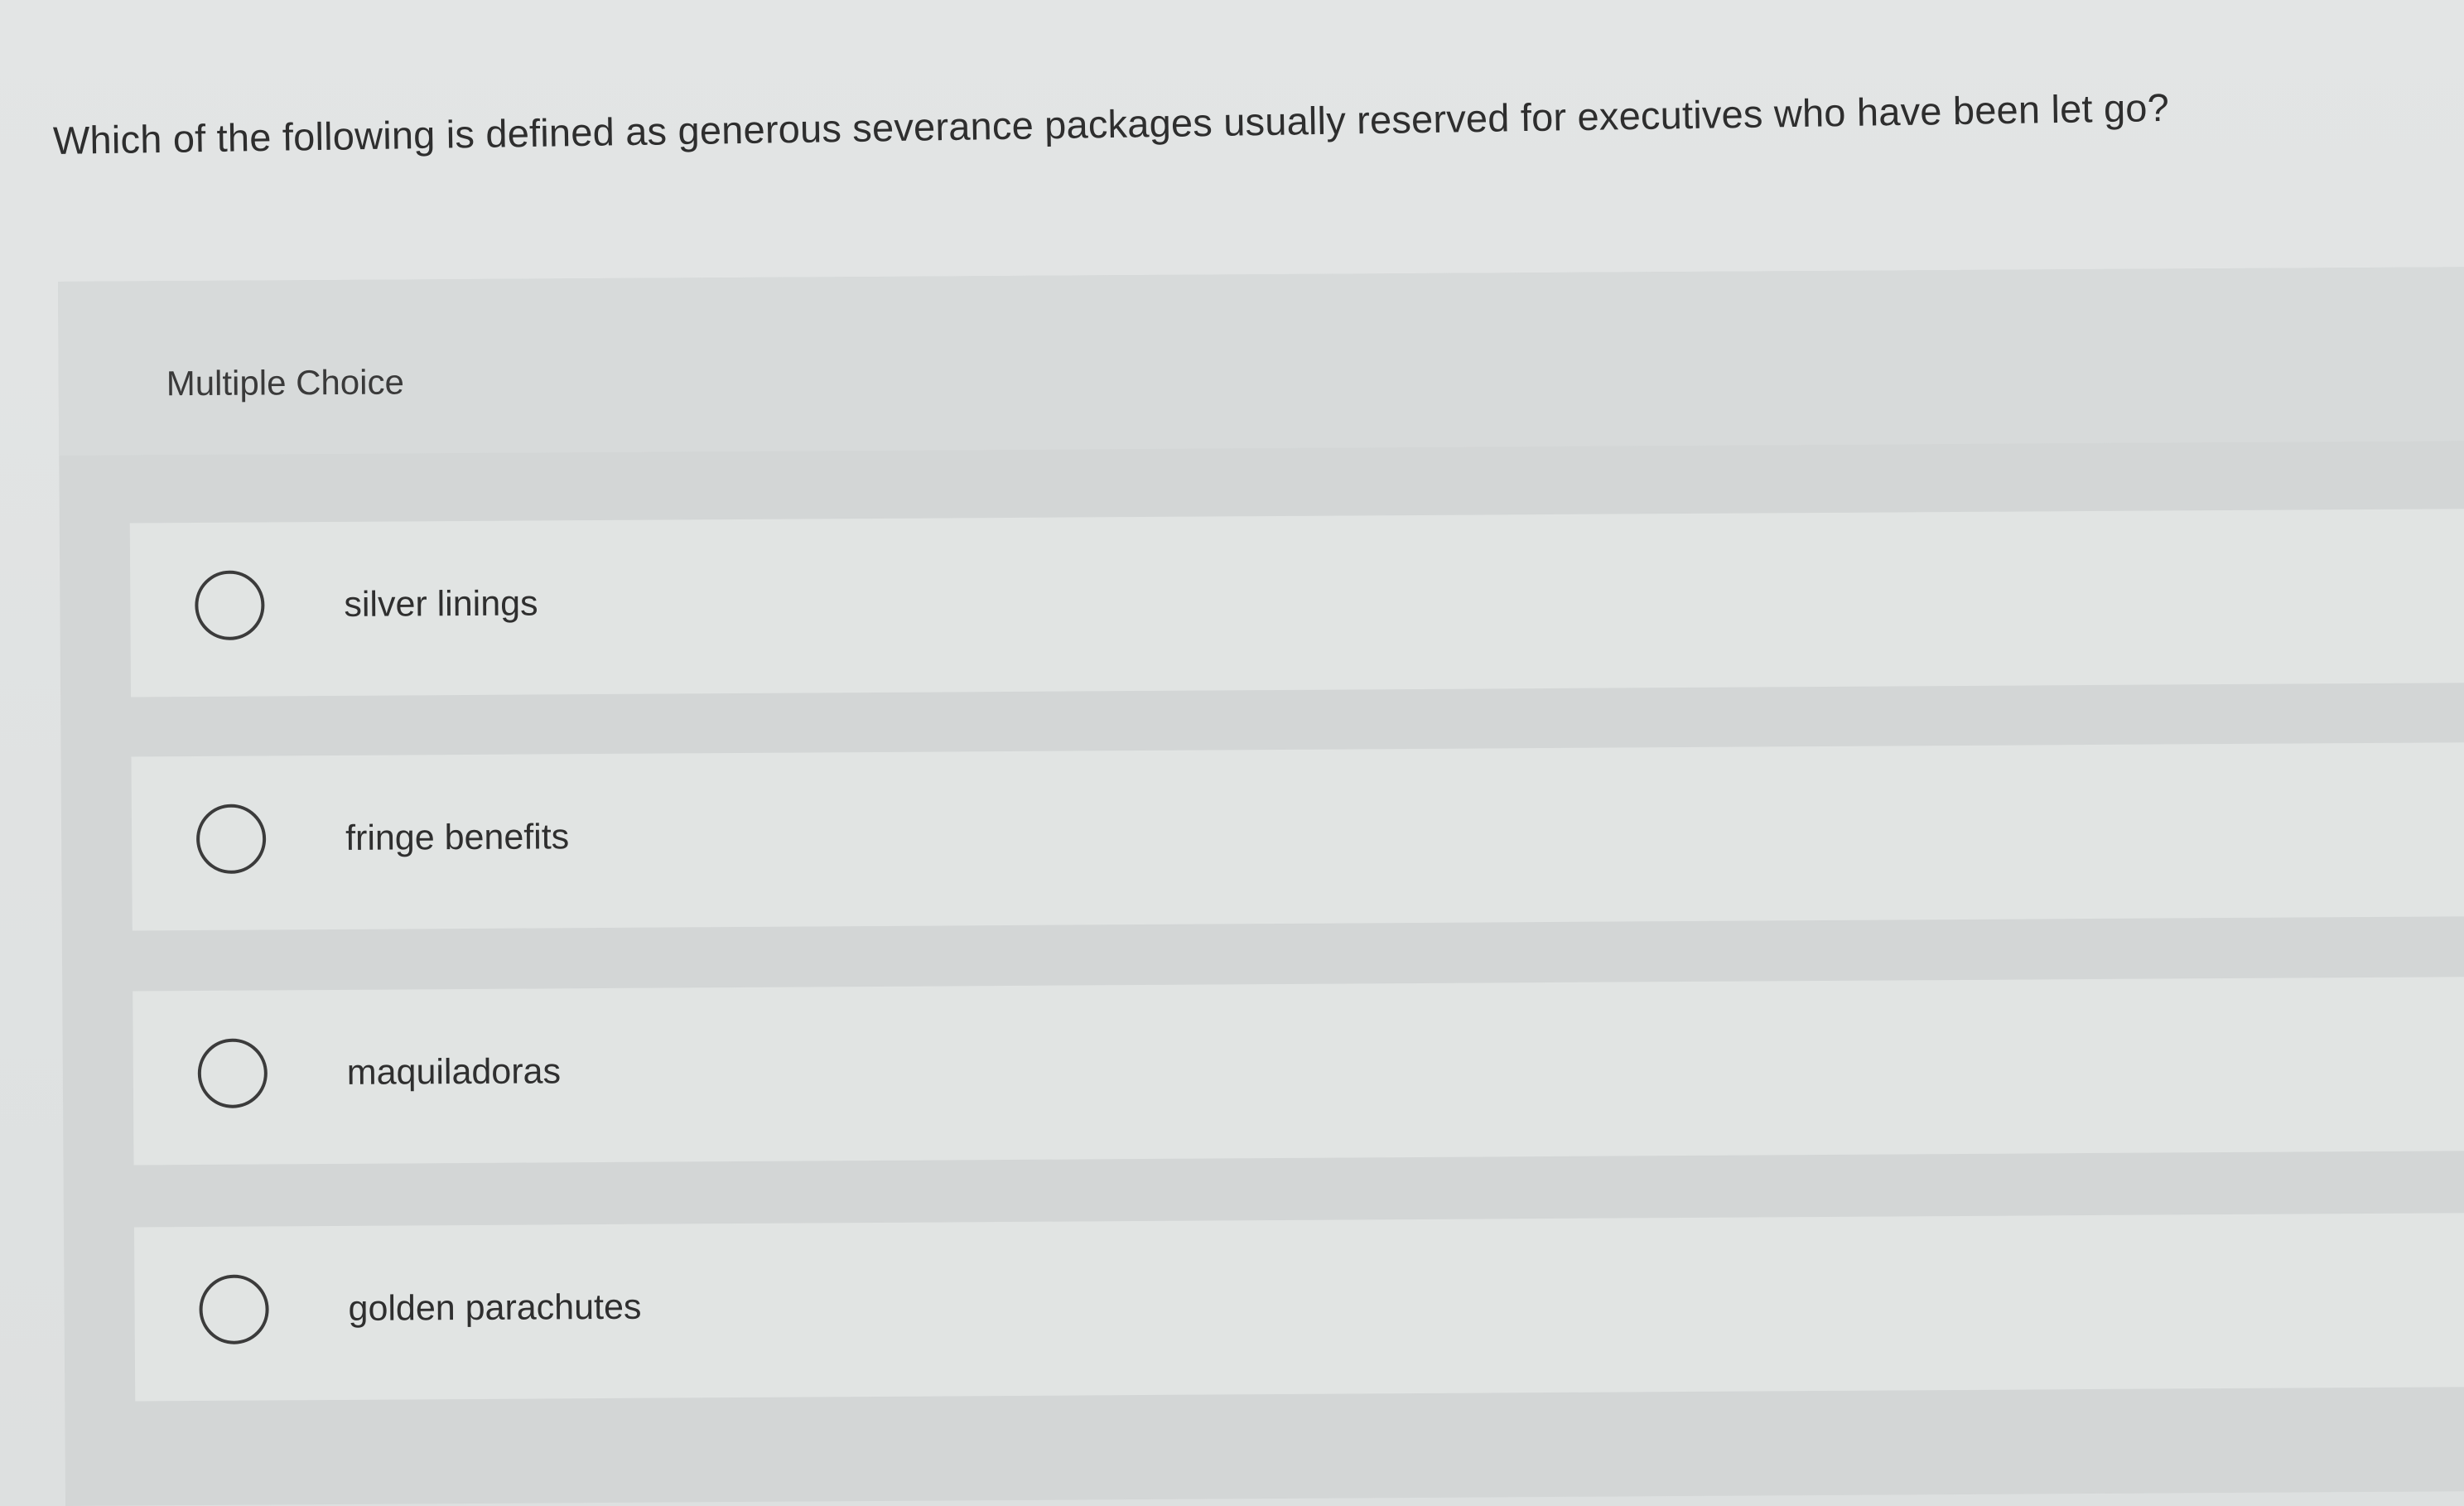 This screenshot has width=2464, height=1506. Describe the element at coordinates (1298, 1307) in the screenshot. I see `option-golden-parachutes: golden parachutes` at that location.